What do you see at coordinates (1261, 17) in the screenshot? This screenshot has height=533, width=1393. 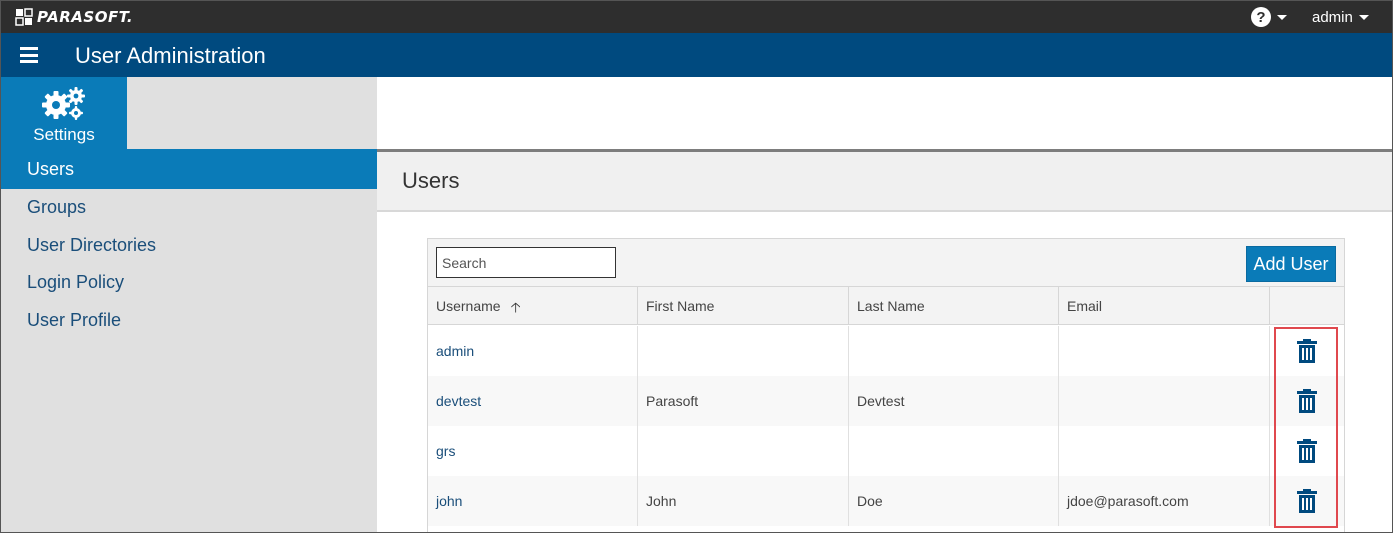 I see `question-circle-icon: ?` at bounding box center [1261, 17].